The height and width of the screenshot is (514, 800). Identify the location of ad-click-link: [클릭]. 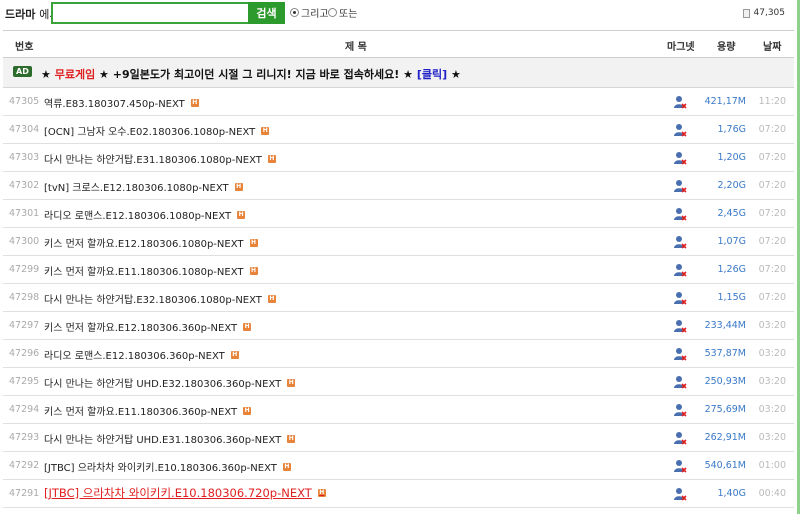
(432, 74).